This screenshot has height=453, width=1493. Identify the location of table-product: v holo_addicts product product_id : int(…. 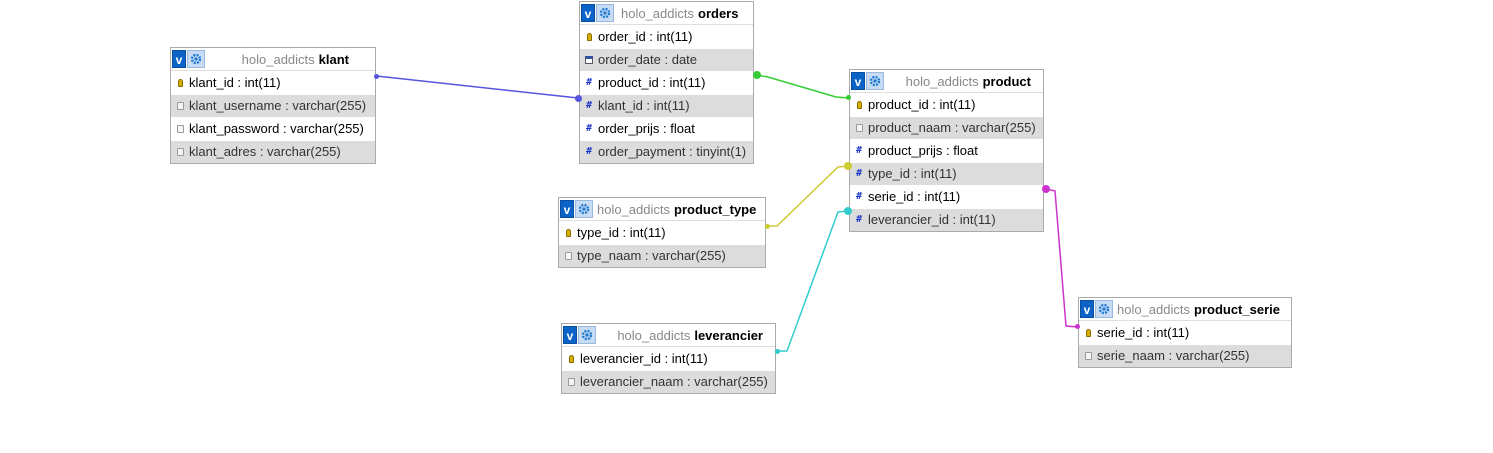
(946, 150).